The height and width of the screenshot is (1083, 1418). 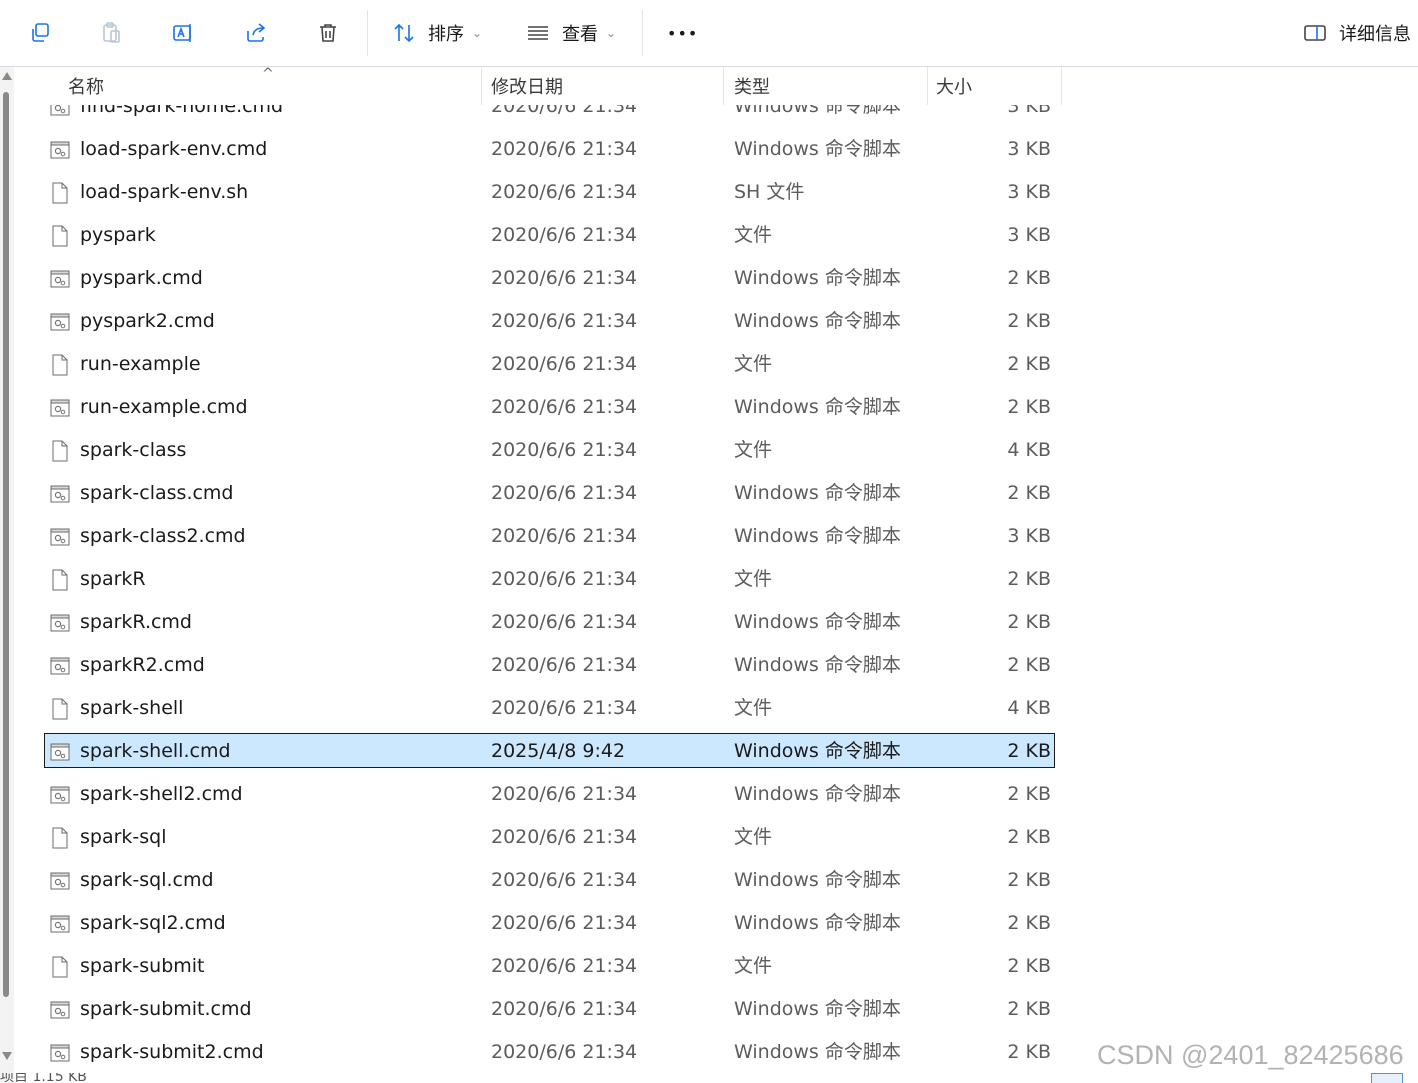 What do you see at coordinates (268, 74) in the screenshot?
I see `sort-ascending-icon: ^` at bounding box center [268, 74].